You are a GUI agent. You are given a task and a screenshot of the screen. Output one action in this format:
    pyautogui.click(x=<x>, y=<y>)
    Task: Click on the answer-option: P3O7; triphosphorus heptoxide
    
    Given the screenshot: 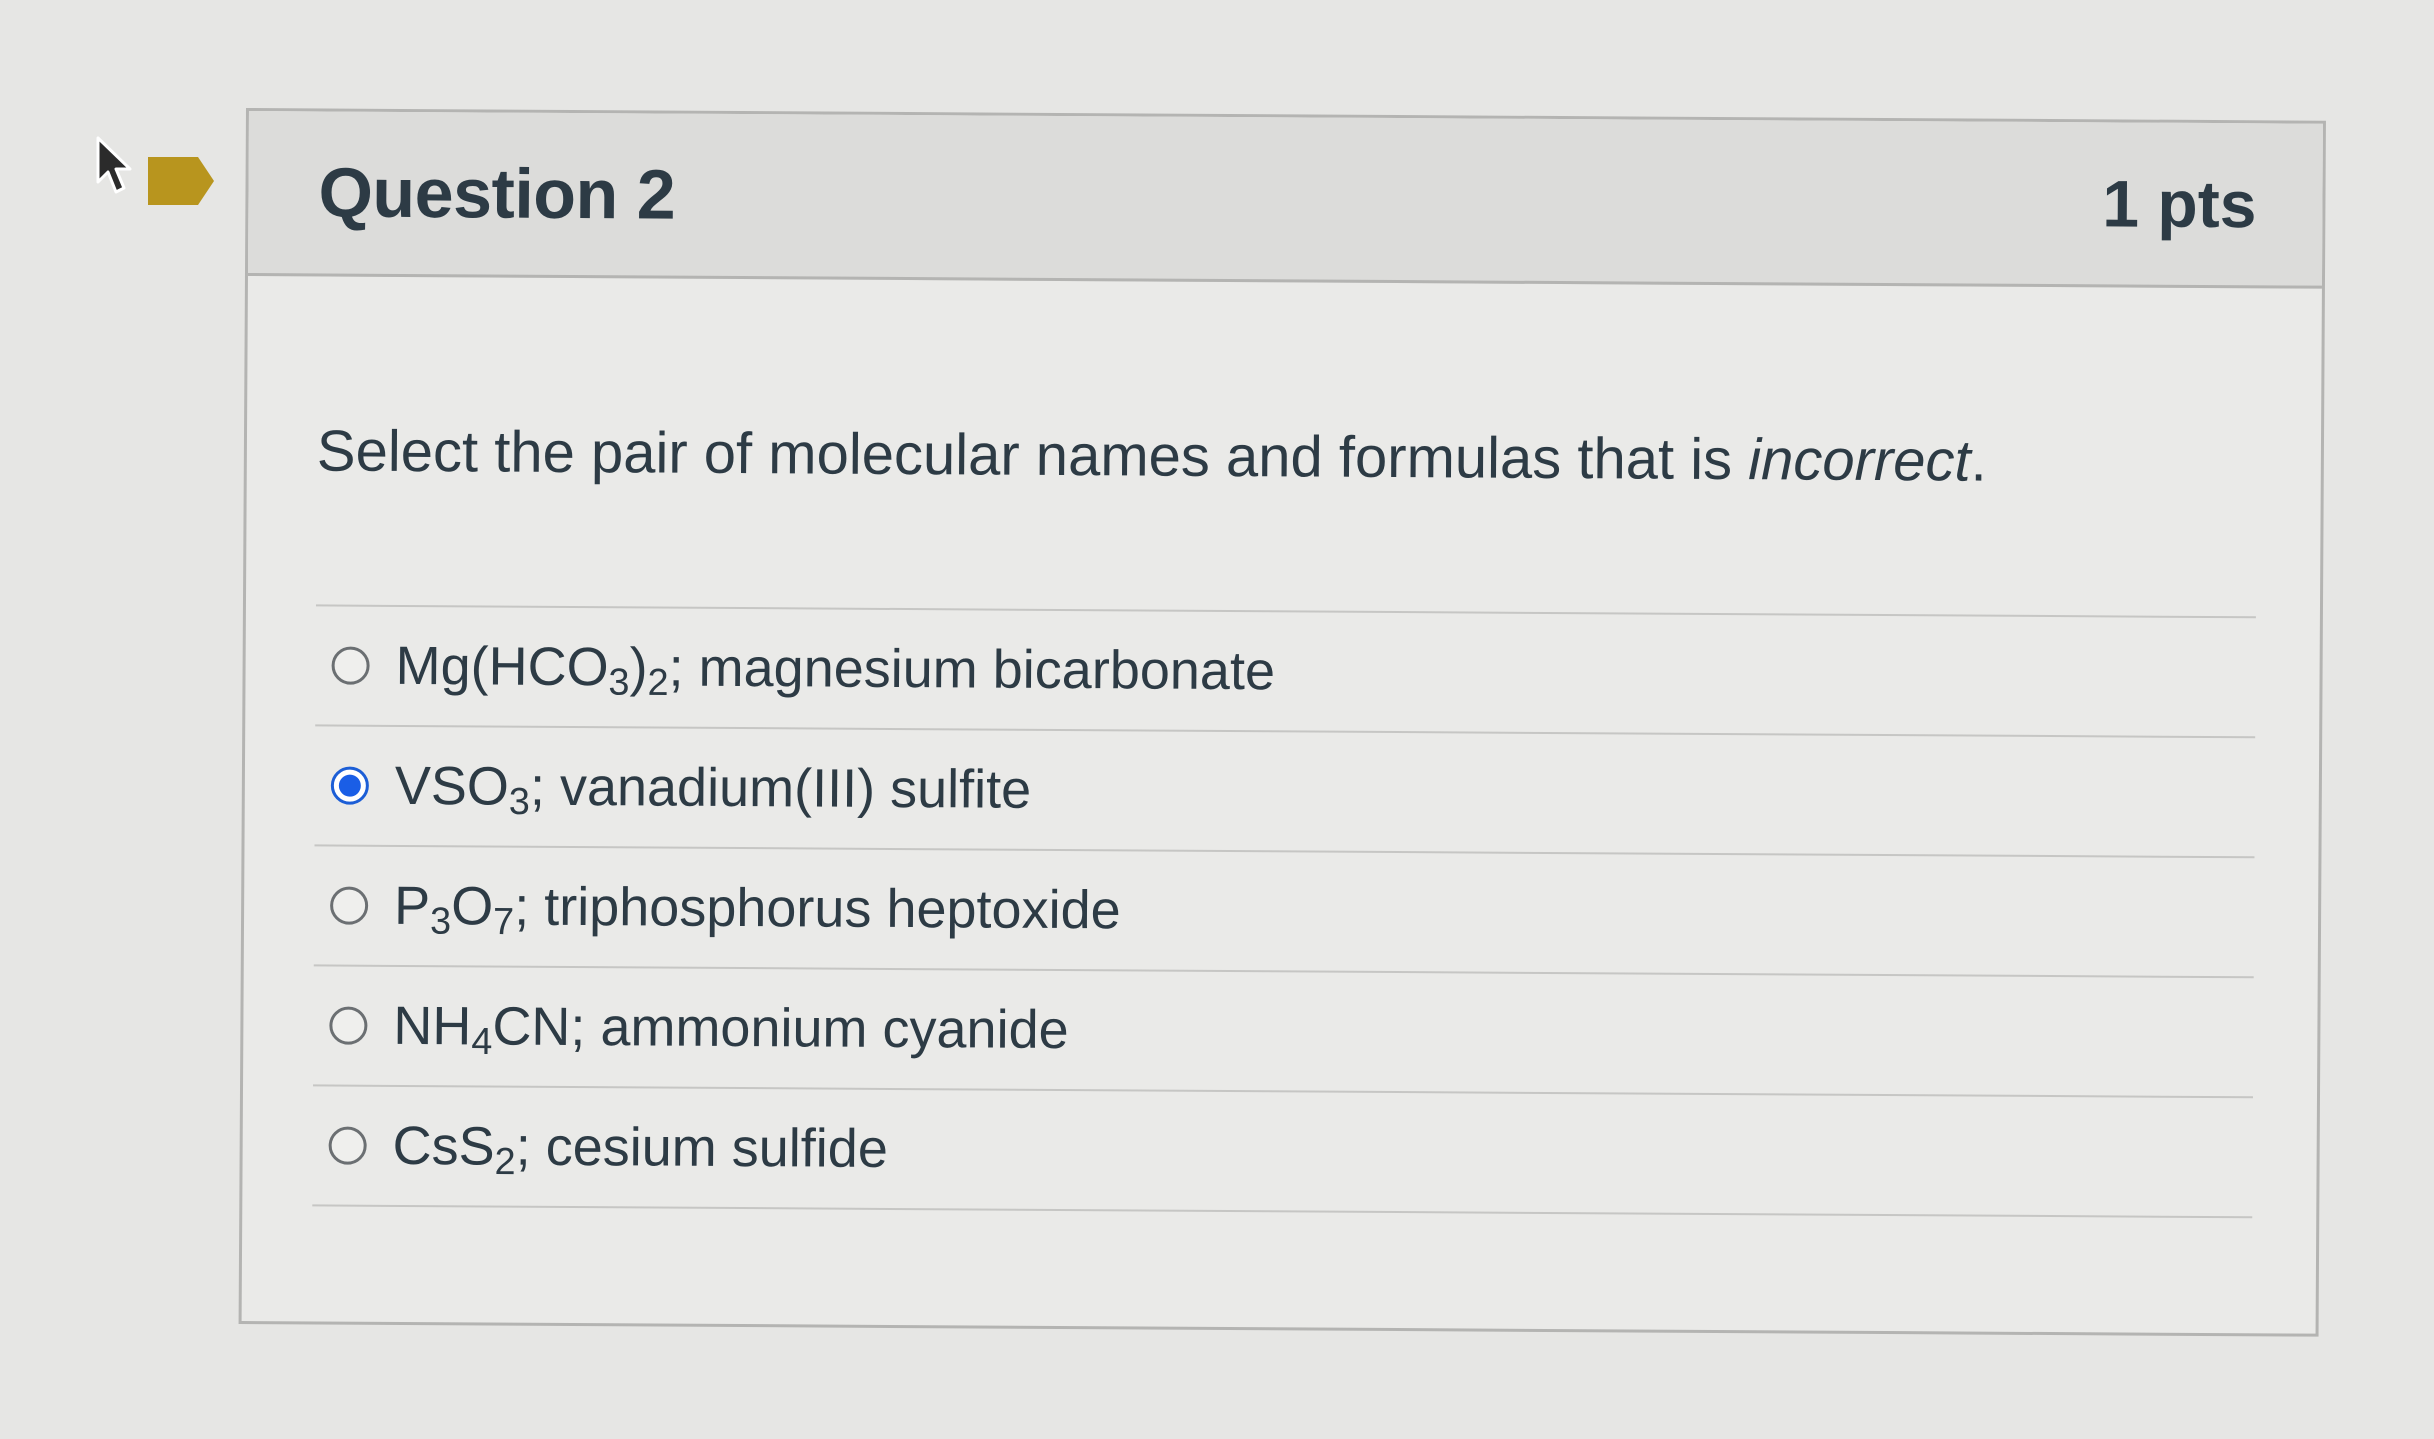 What is the action you would take?
    pyautogui.click(x=1284, y=912)
    